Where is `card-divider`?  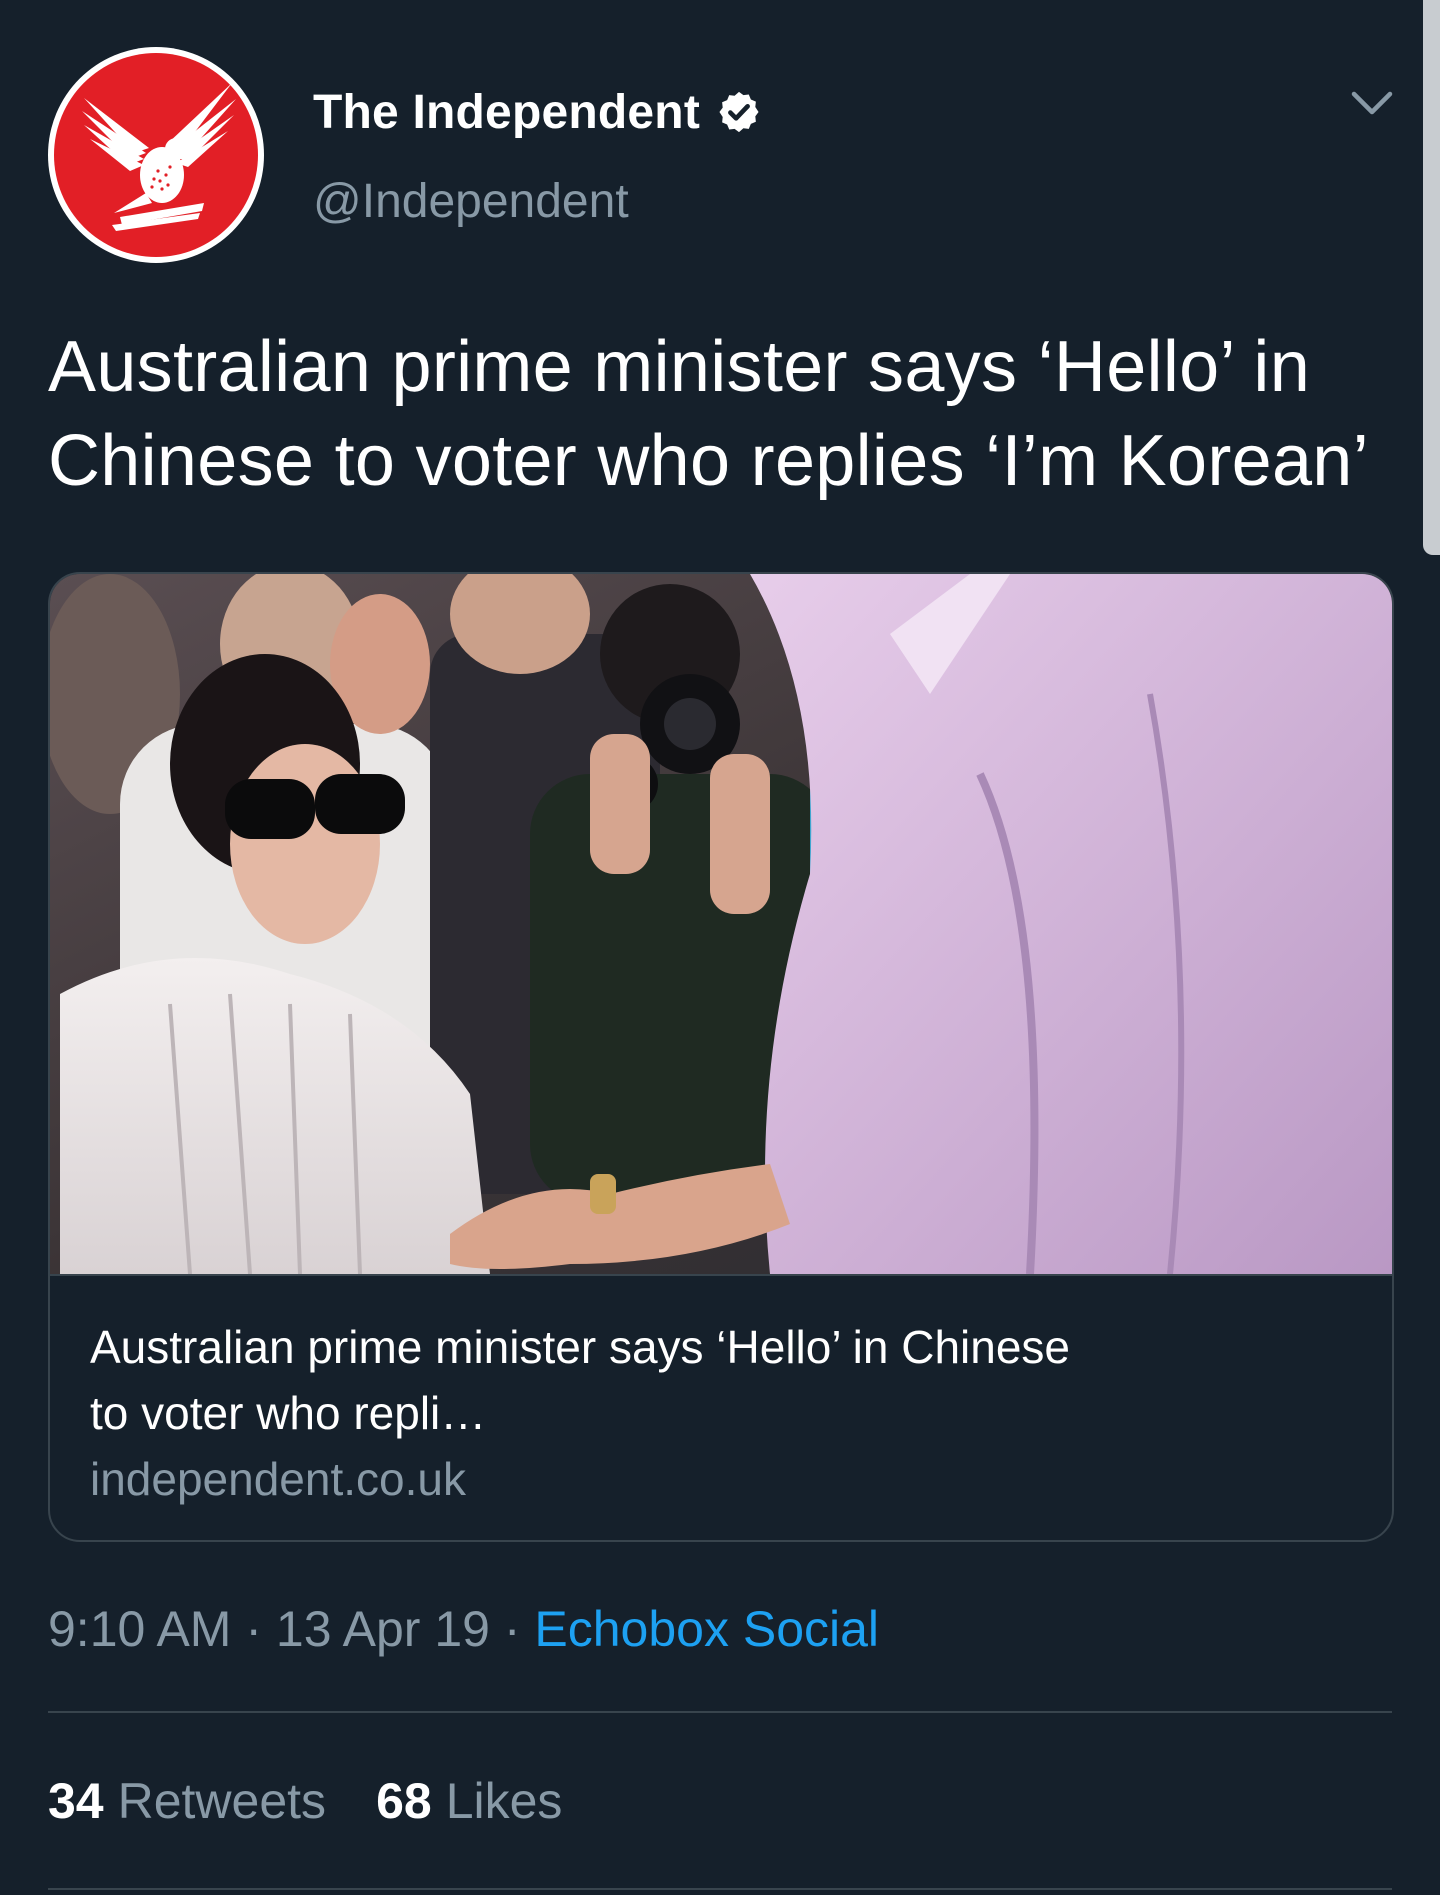 card-divider is located at coordinates (721, 1275).